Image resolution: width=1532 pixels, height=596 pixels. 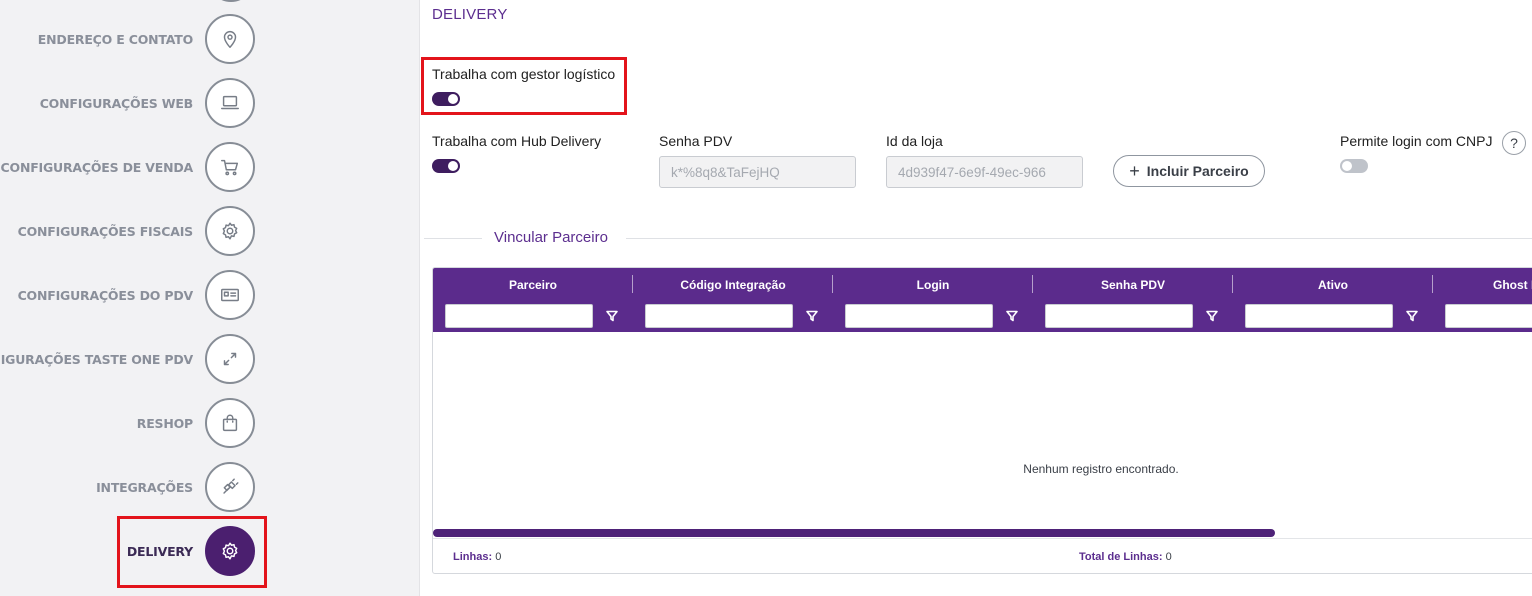 I want to click on sidebar-item-reshop: RESHOP, so click(x=196, y=423).